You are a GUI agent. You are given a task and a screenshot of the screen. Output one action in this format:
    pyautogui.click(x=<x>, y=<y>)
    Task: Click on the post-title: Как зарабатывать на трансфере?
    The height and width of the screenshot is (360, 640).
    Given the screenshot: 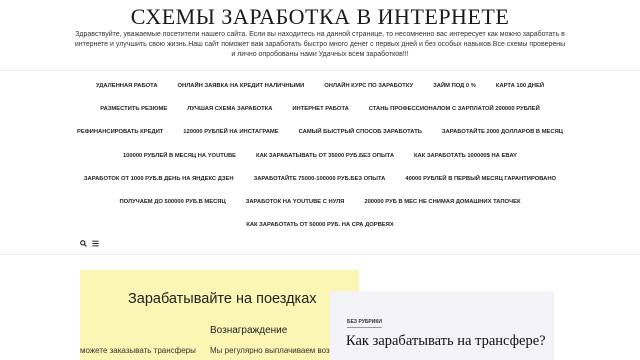 What is the action you would take?
    pyautogui.click(x=446, y=341)
    